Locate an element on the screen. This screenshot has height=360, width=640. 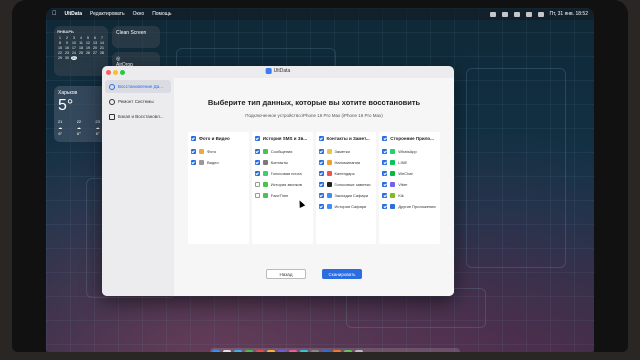
safari-icon is located at coordinates (238, 351).